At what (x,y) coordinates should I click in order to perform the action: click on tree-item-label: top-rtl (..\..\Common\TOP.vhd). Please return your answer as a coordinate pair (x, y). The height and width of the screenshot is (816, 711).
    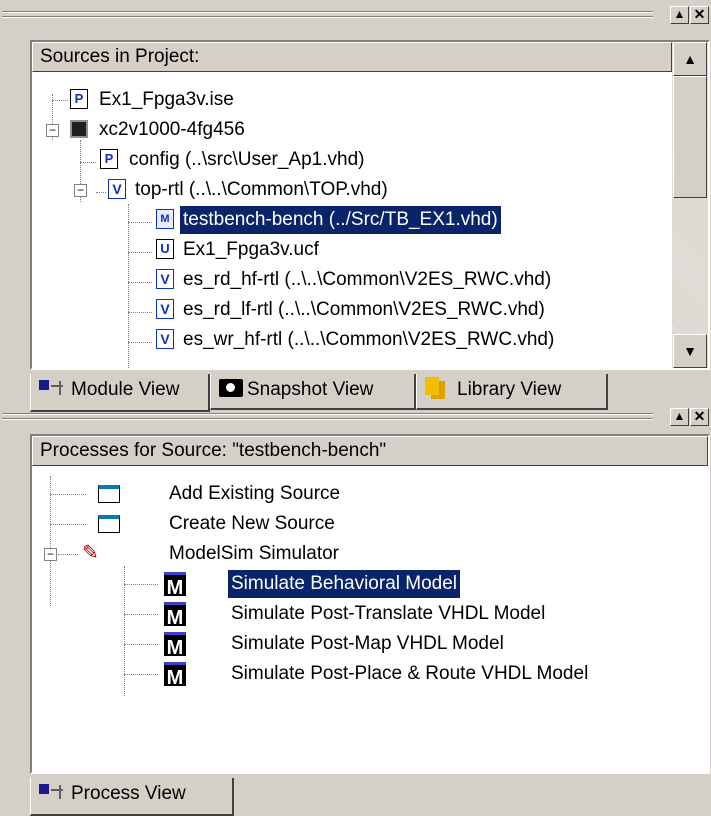
    Looking at the image, I should click on (261, 189).